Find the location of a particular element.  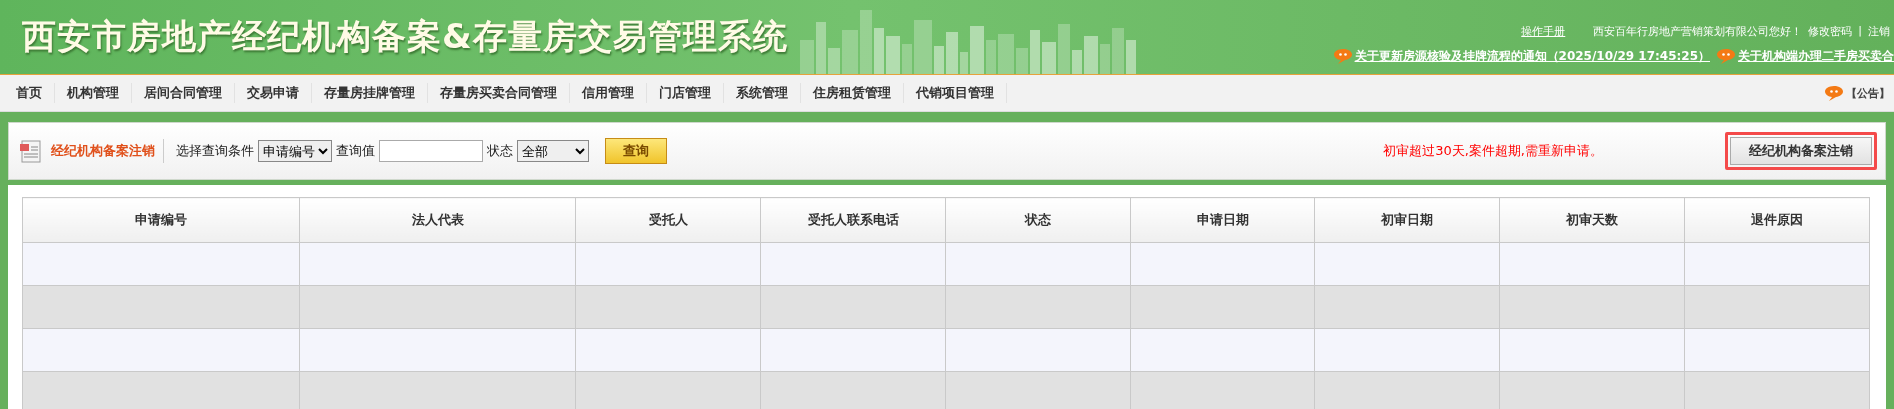

column-header: 初审天数 is located at coordinates (1592, 220).